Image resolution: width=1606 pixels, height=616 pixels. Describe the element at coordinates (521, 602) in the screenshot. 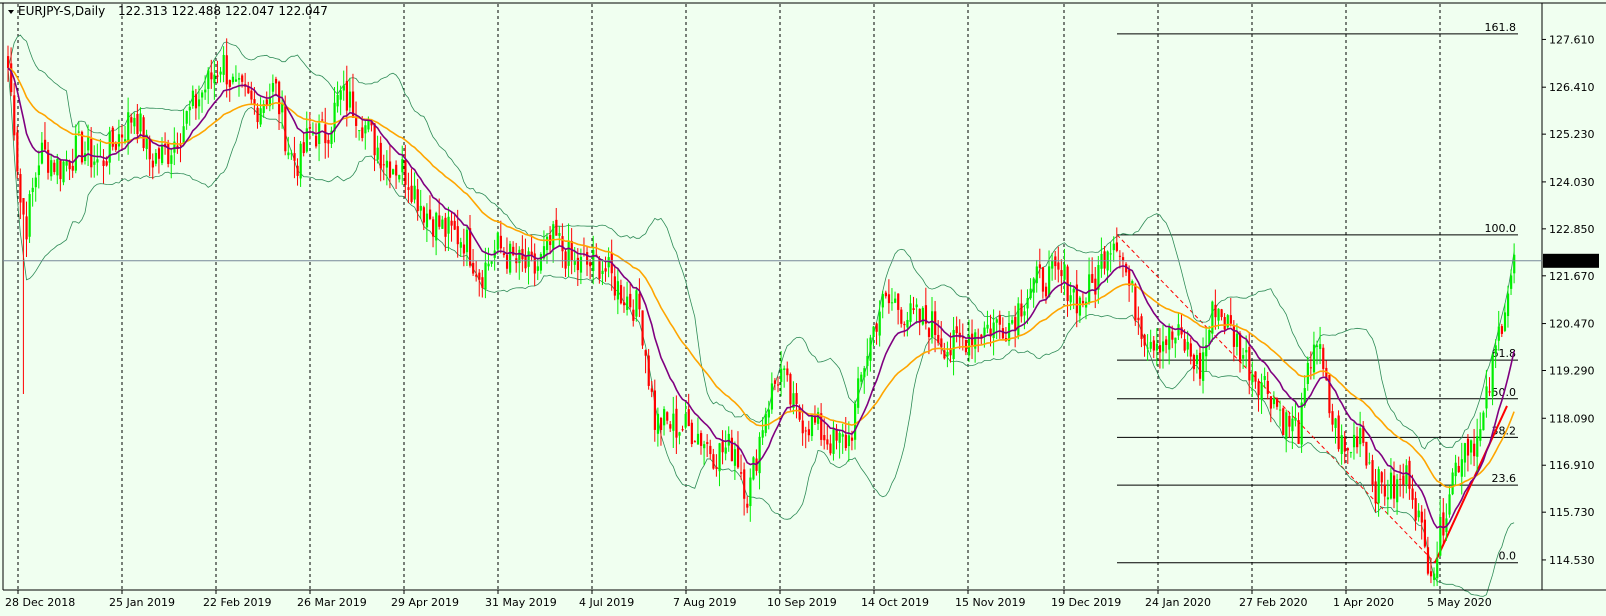

I see `x-tick-label: 31 May 2019` at that location.